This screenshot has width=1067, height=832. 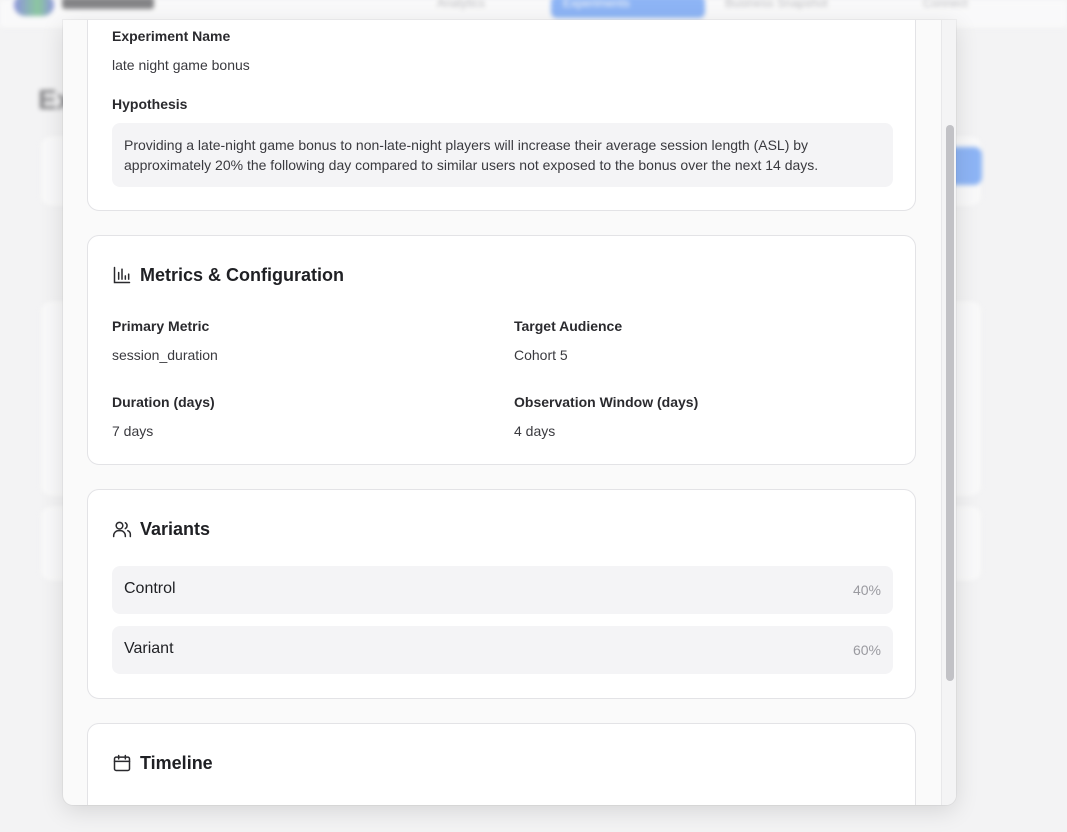 I want to click on primary-metric-label: Primary Metric, so click(x=161, y=326).